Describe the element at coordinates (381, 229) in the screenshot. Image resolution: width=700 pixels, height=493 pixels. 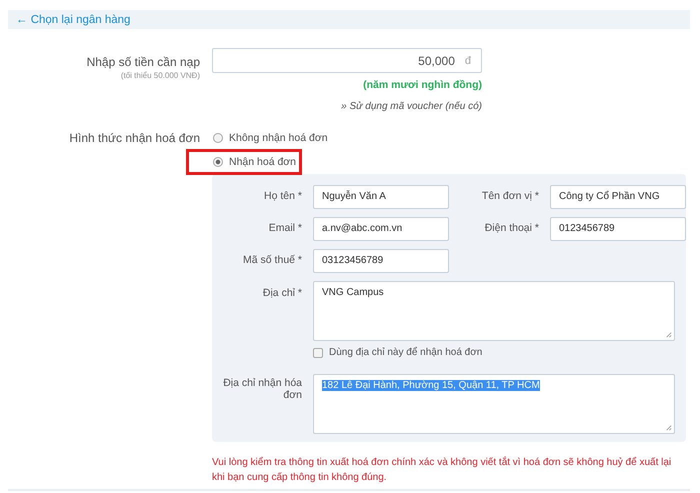
I see `input-field: a.nv@abc.com.vn` at that location.